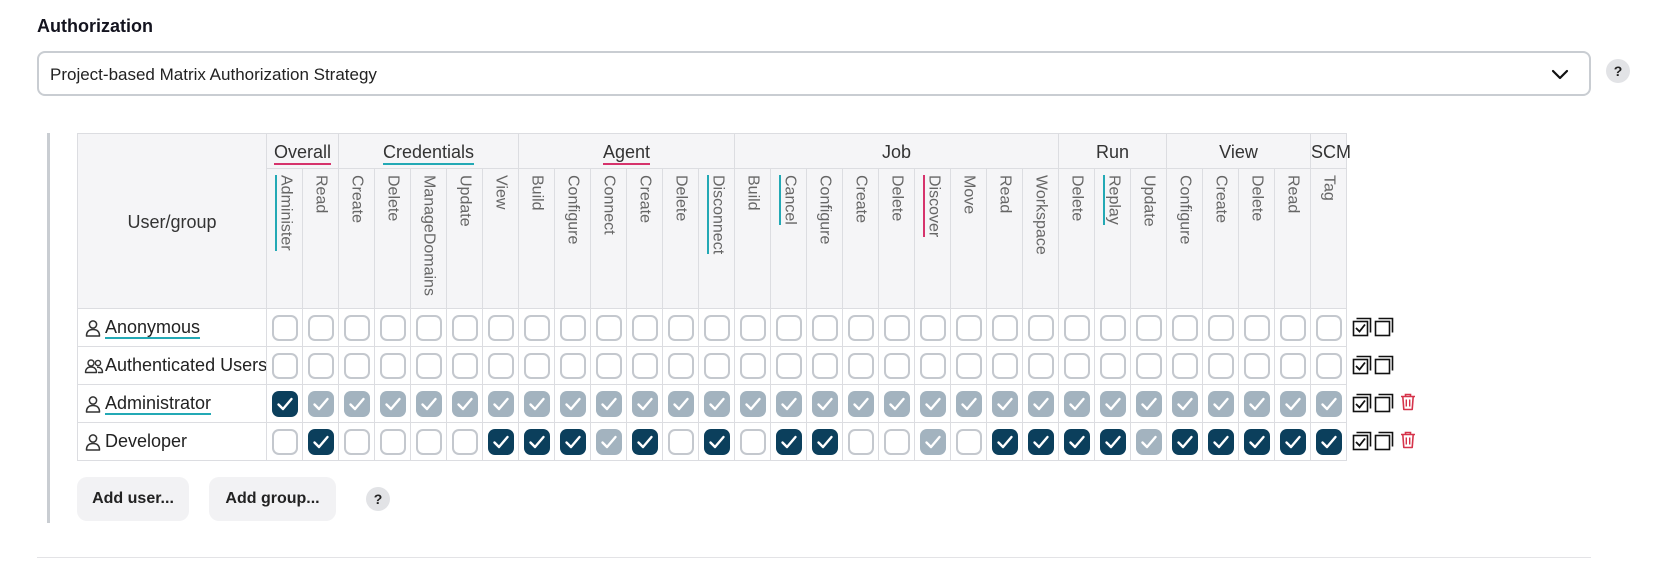  What do you see at coordinates (284, 213) in the screenshot?
I see `permission-header-label: Administer` at bounding box center [284, 213].